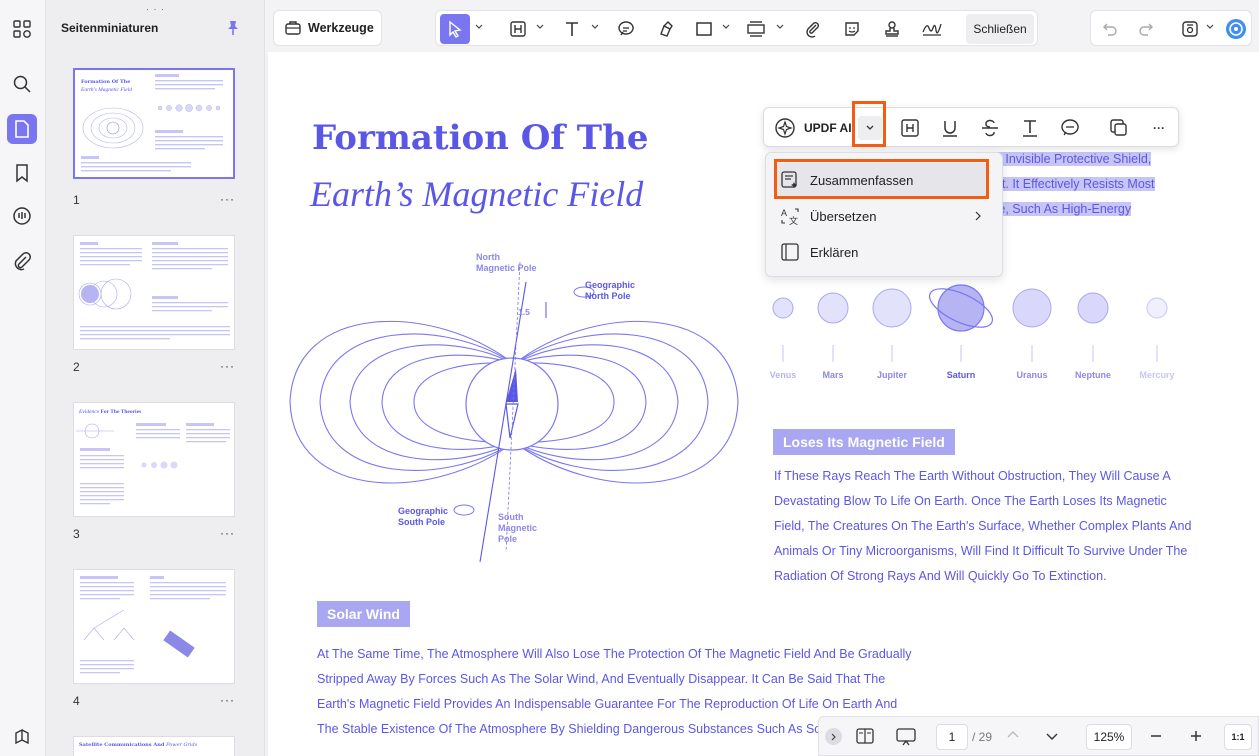  What do you see at coordinates (952, 737) in the screenshot?
I see `page-number-input: 1` at bounding box center [952, 737].